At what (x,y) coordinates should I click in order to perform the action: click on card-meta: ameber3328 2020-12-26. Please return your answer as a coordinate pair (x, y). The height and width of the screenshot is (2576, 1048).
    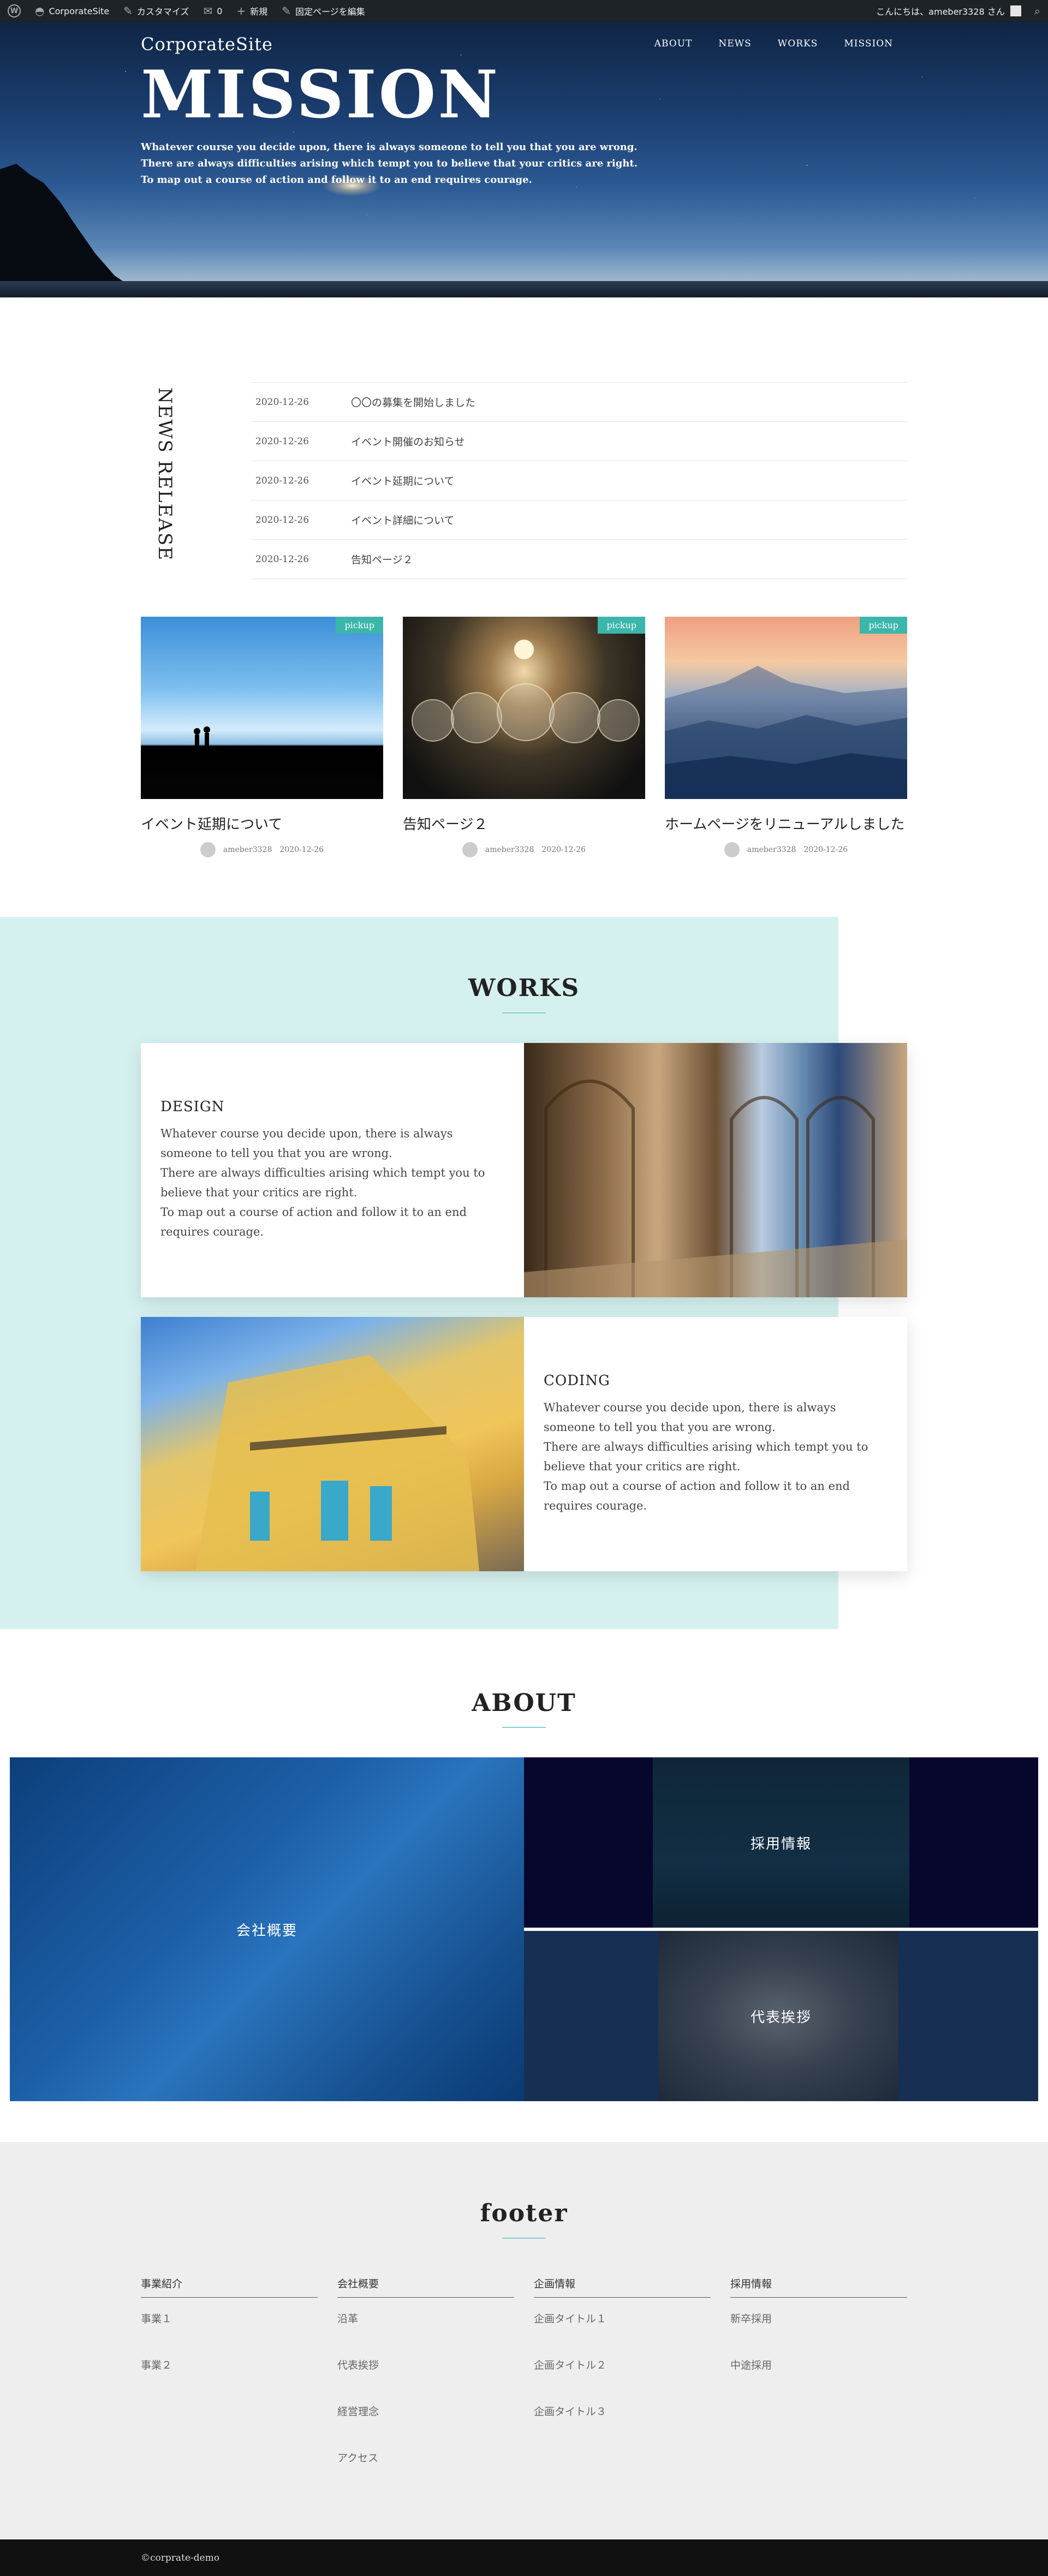
    Looking at the image, I should click on (262, 849).